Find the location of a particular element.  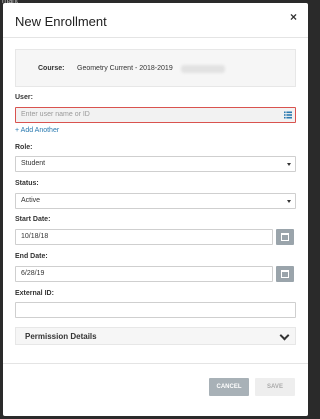

cancel-button: CANCEL is located at coordinates (229, 387).